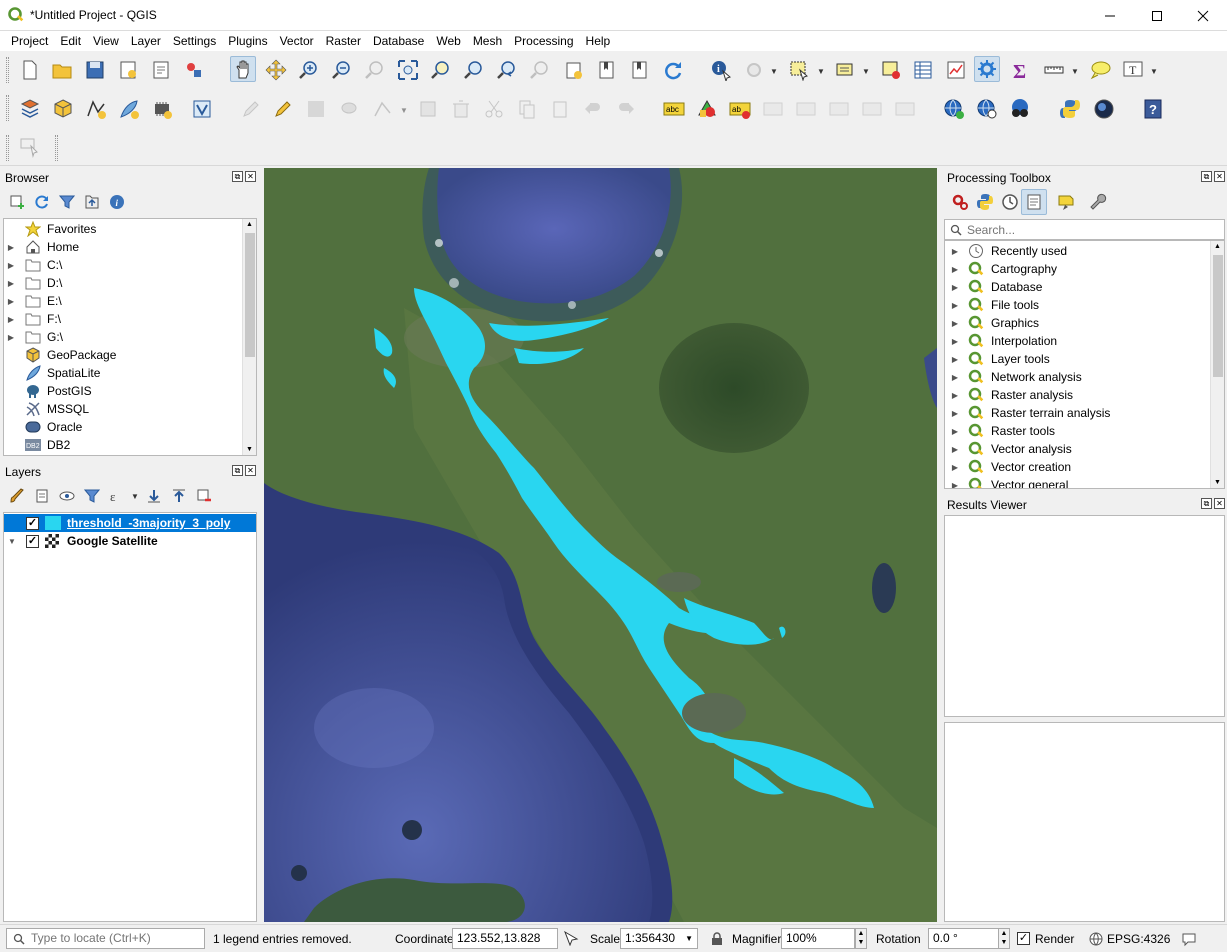 The height and width of the screenshot is (952, 1227). What do you see at coordinates (717, 939) in the screenshot?
I see `lock-scale-button` at bounding box center [717, 939].